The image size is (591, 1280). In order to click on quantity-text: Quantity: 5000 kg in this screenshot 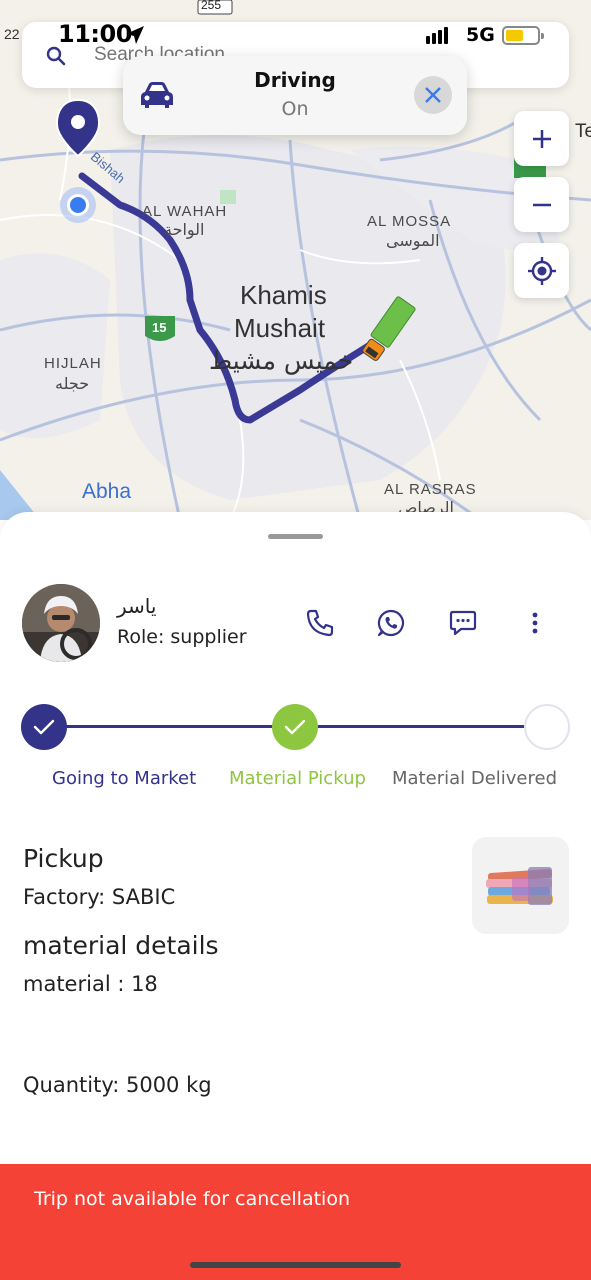, I will do `click(117, 1085)`.